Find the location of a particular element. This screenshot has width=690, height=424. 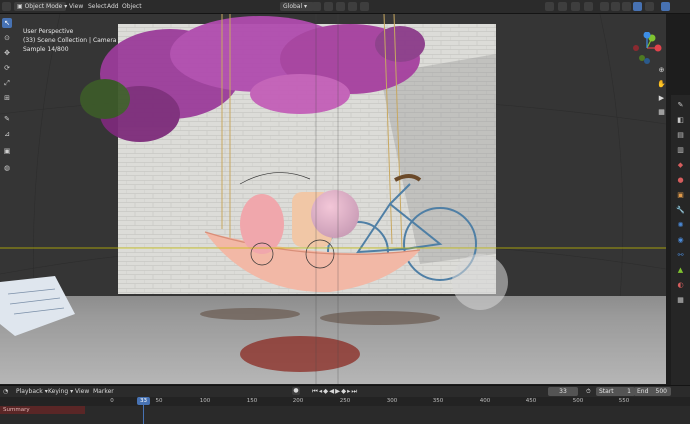

scene-icon: ◆ is located at coordinates (680, 164).